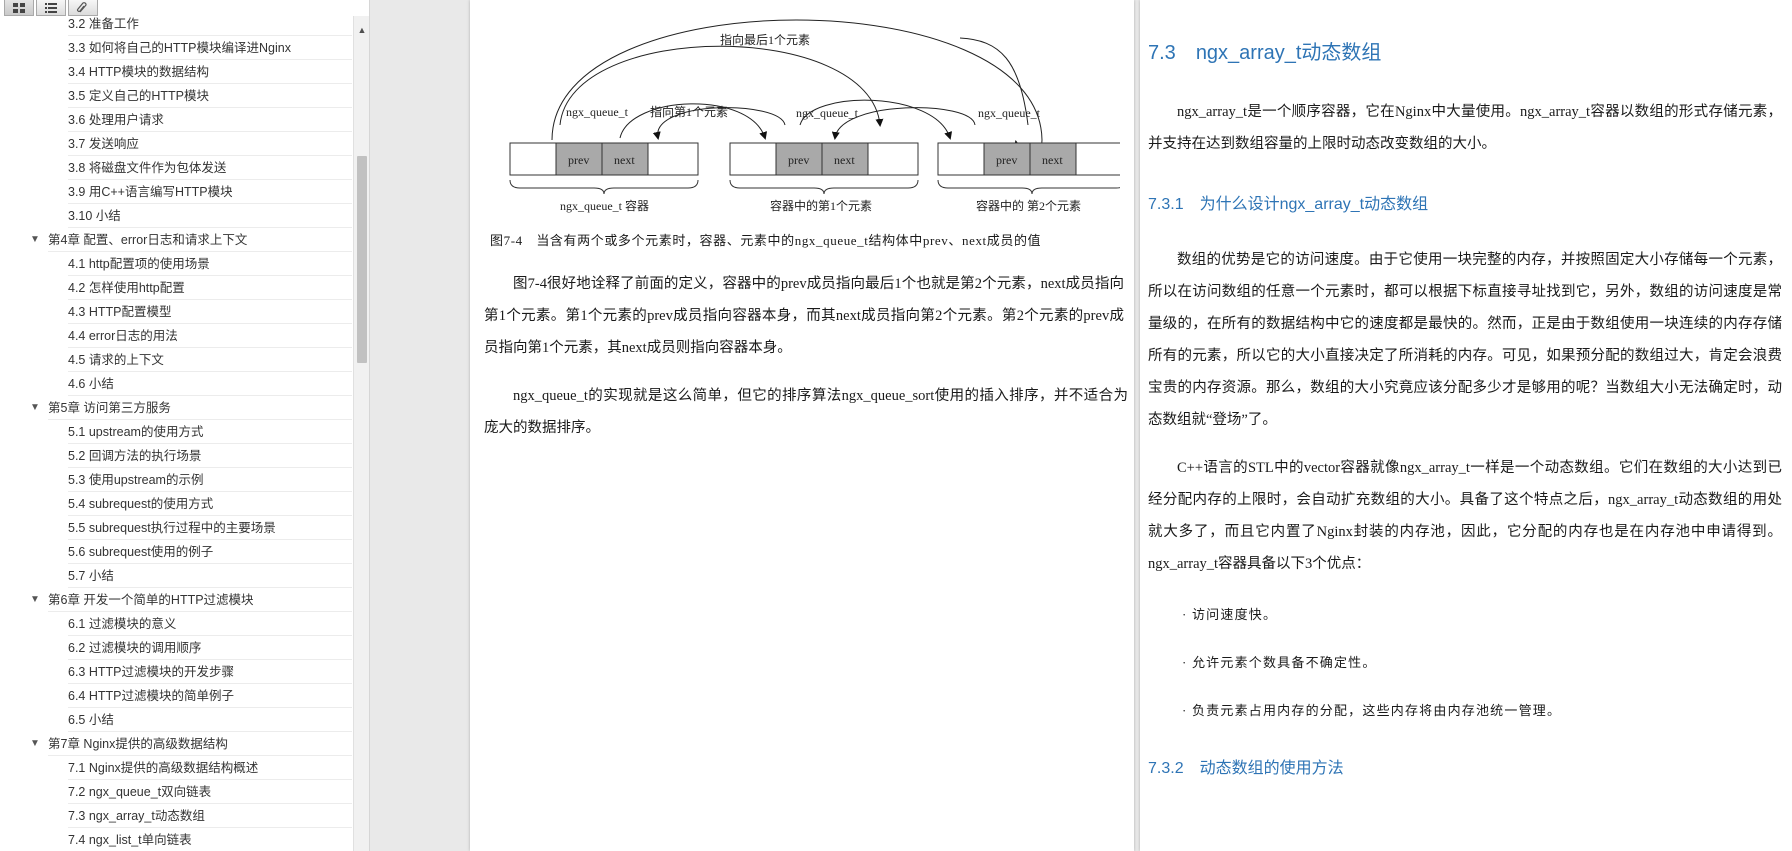  What do you see at coordinates (1162, 53) in the screenshot?
I see `section-number: 7.3` at bounding box center [1162, 53].